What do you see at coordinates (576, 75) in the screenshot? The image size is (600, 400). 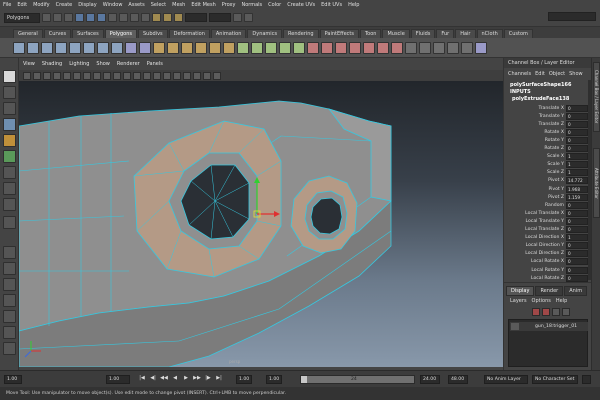 I see `channel-menu-show: Show` at bounding box center [576, 75].